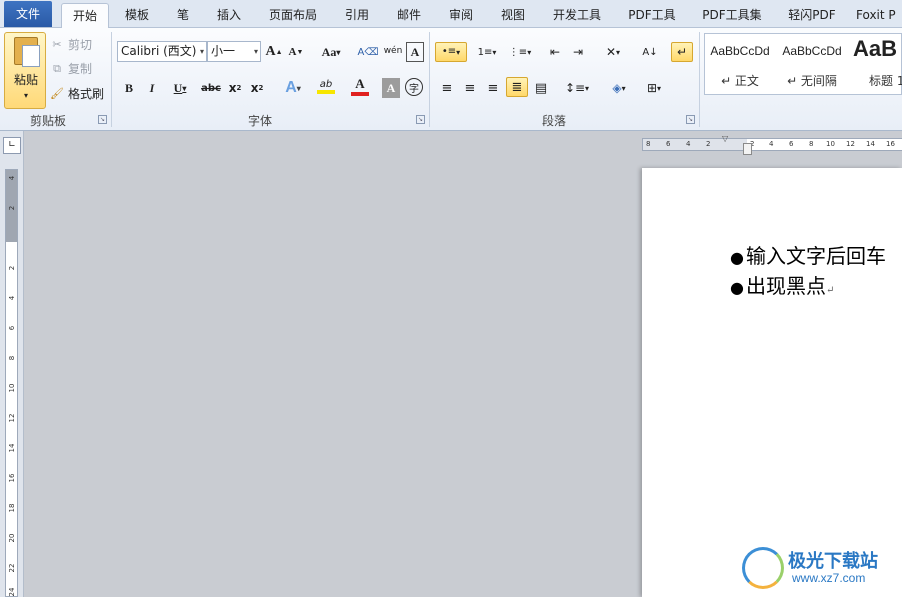  Describe the element at coordinates (152, 88) in the screenshot. I see `italic-button: I` at that location.